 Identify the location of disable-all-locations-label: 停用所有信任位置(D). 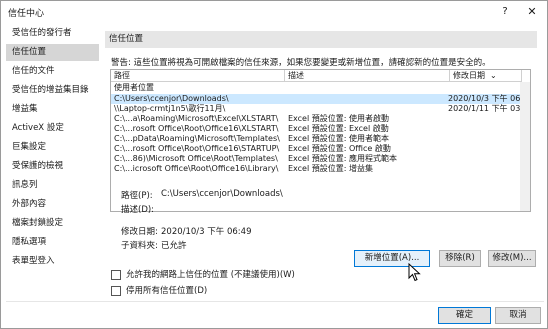
(166, 291).